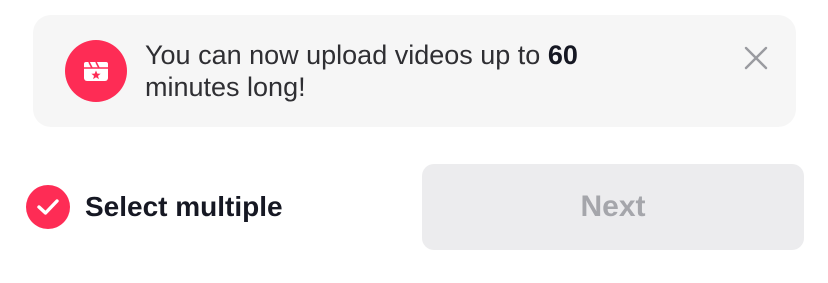  I want to click on select-multiple-label: Select multiple, so click(184, 207).